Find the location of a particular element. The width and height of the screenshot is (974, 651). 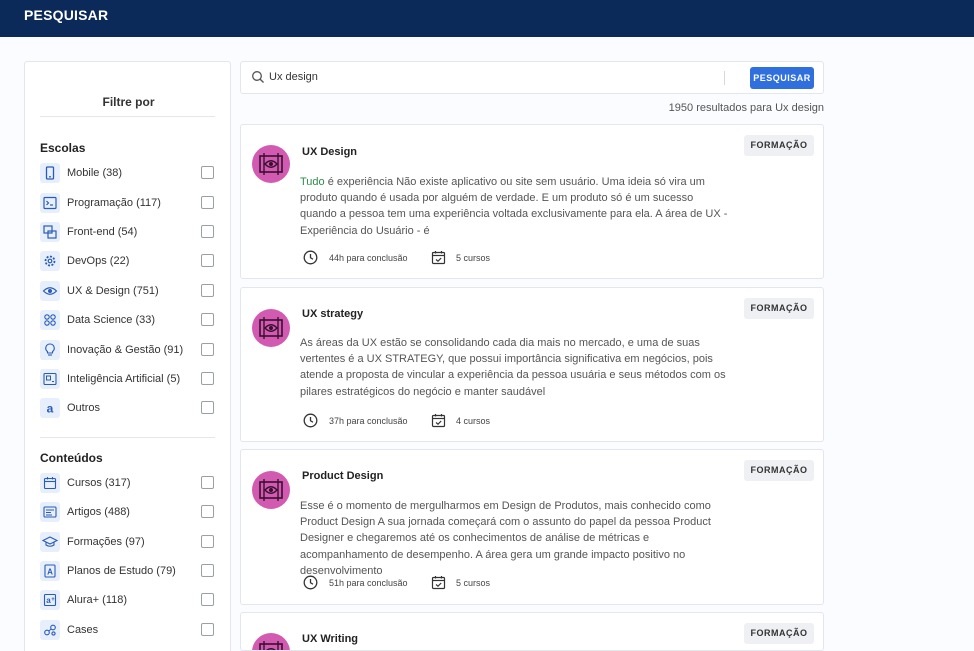

search-input is located at coordinates (479, 77).